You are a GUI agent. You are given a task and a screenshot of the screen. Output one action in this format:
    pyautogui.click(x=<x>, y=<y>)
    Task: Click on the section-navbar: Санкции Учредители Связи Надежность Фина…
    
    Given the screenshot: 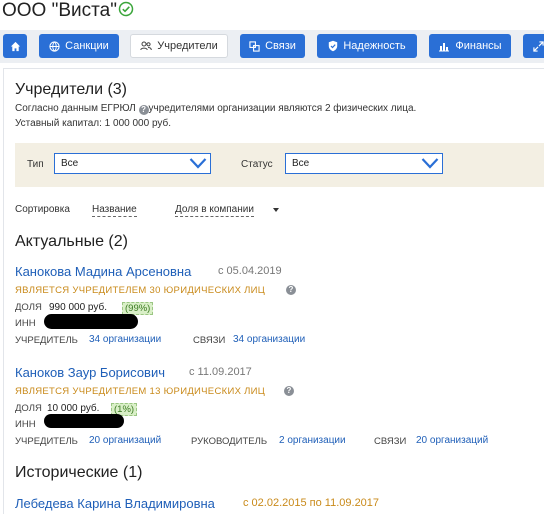 What is the action you would take?
    pyautogui.click(x=272, y=46)
    